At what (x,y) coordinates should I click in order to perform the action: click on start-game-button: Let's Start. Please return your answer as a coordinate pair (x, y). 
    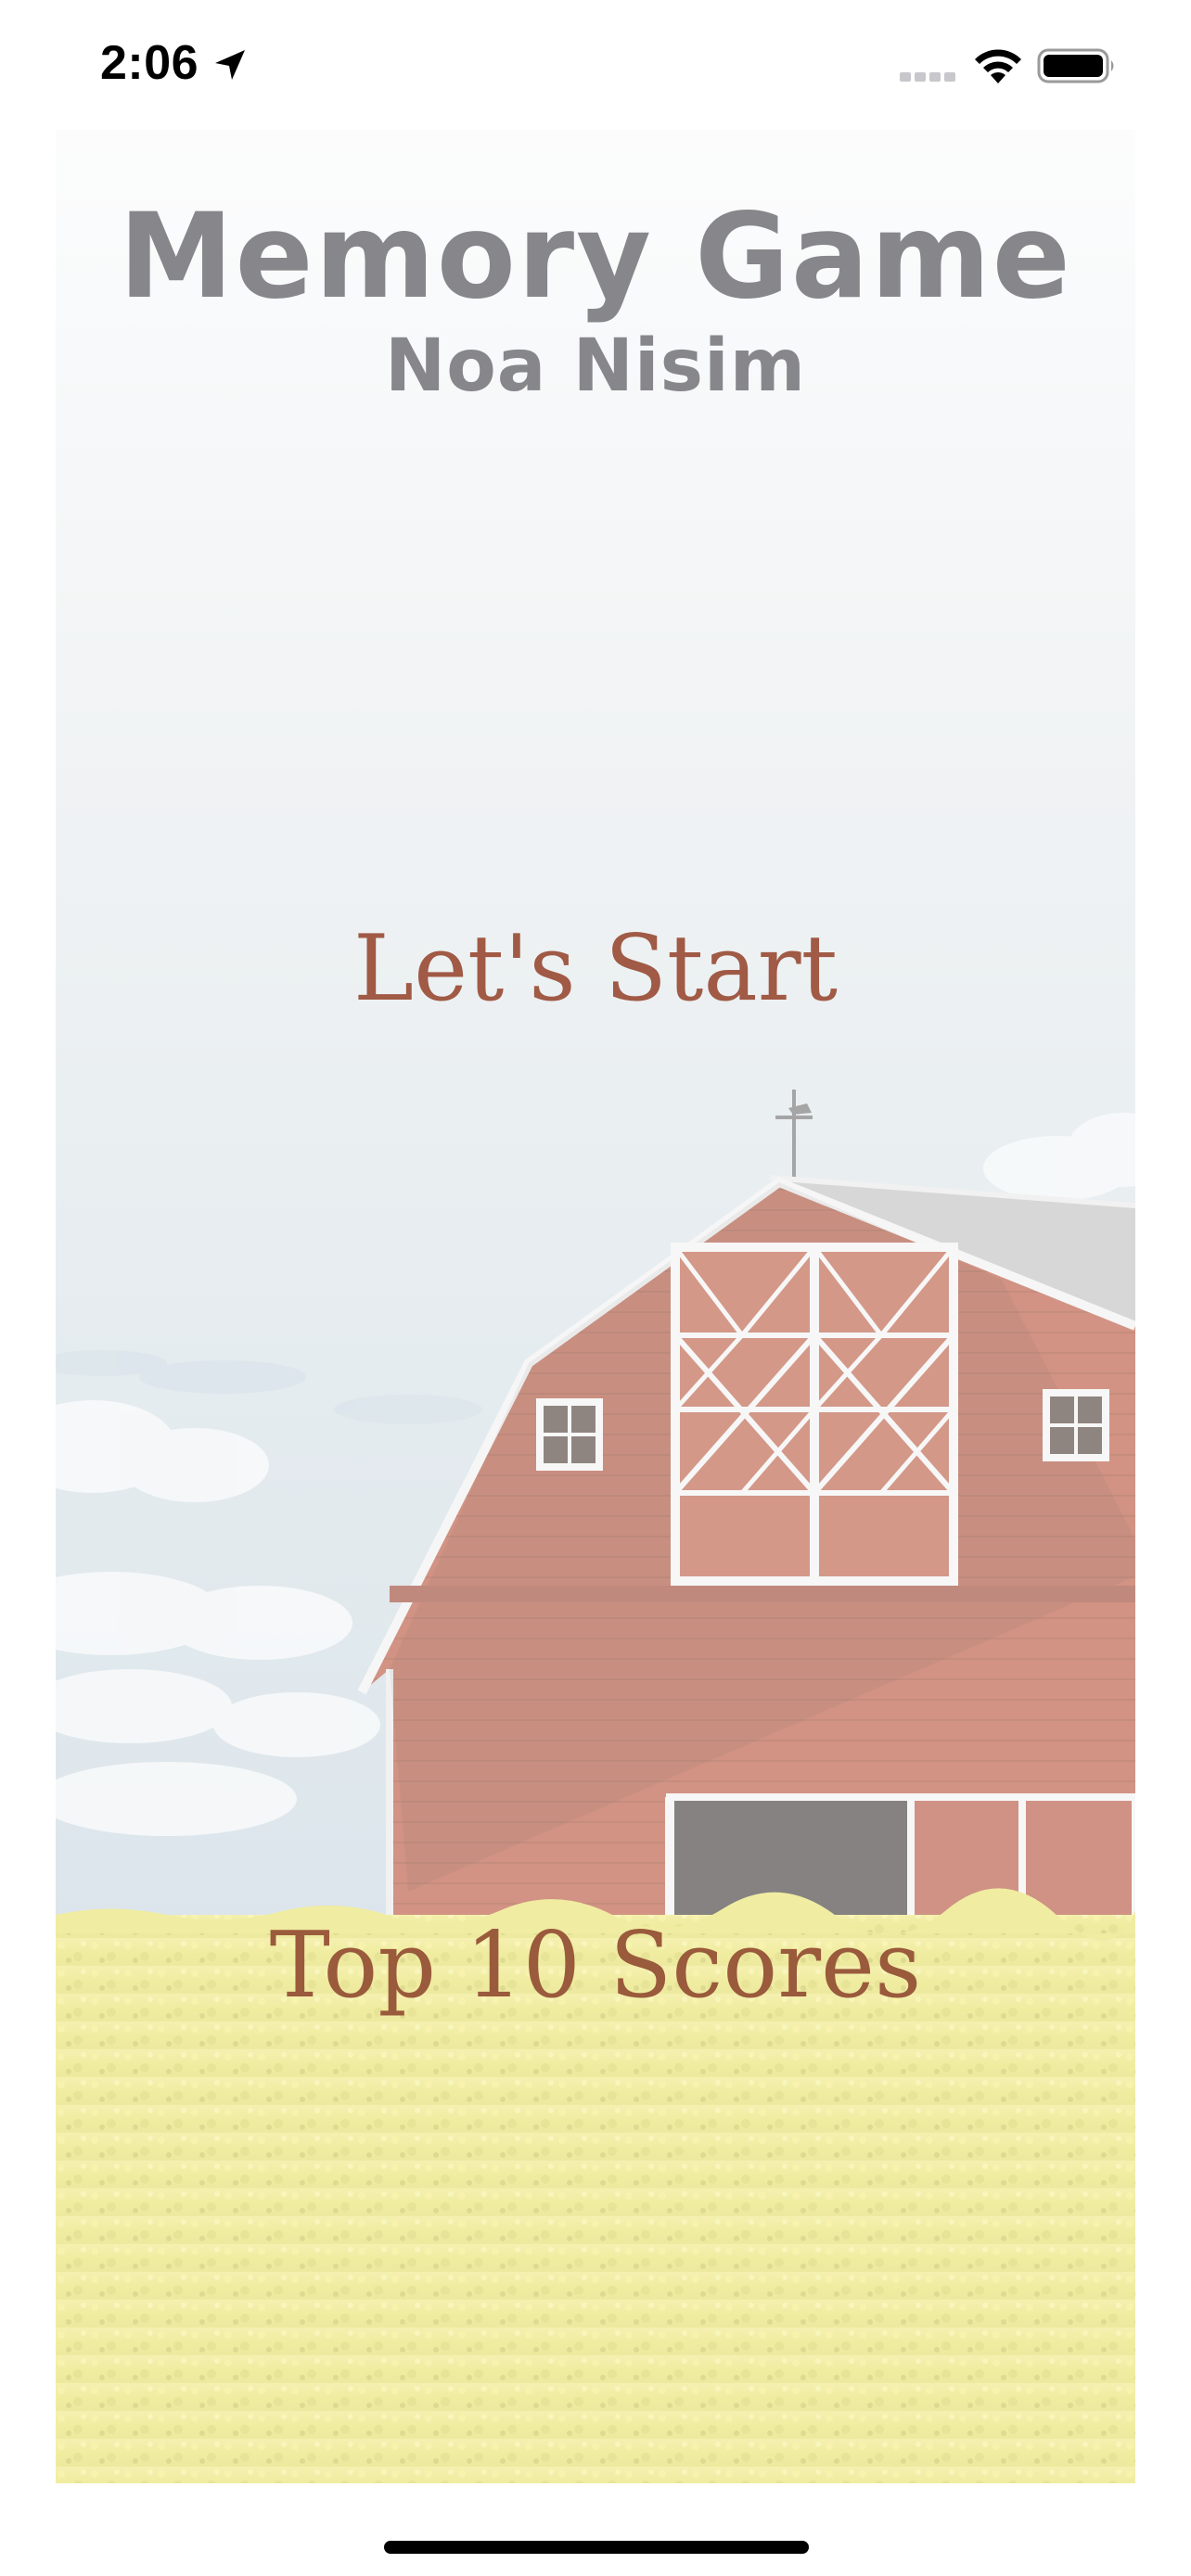
    Looking at the image, I should click on (595, 969).